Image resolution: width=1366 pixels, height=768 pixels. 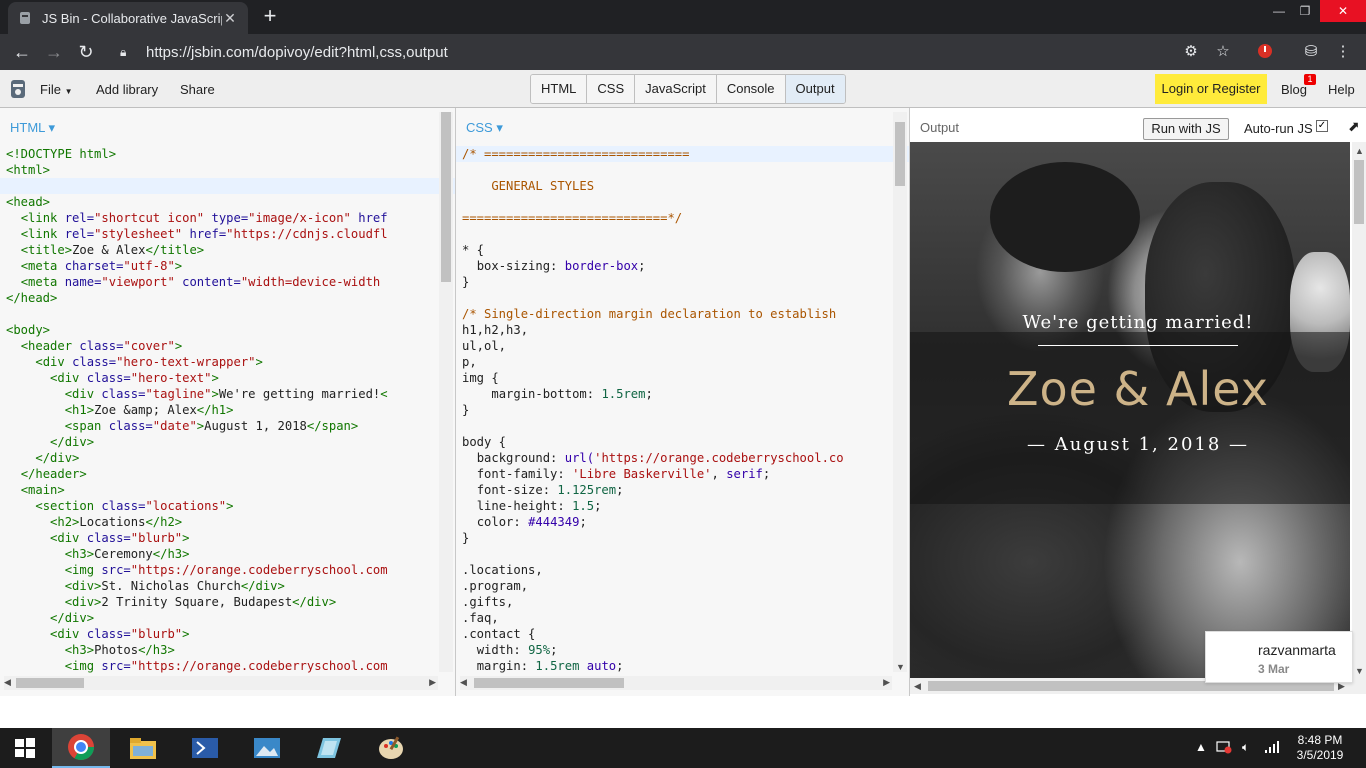 I want to click on clock-time: 8:48 PM, so click(x=1320, y=740).